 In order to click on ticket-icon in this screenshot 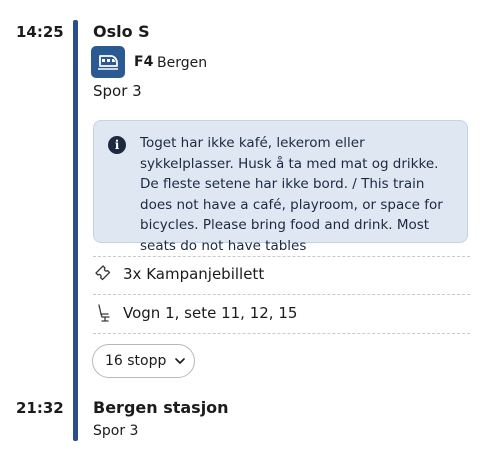, I will do `click(104, 274)`.